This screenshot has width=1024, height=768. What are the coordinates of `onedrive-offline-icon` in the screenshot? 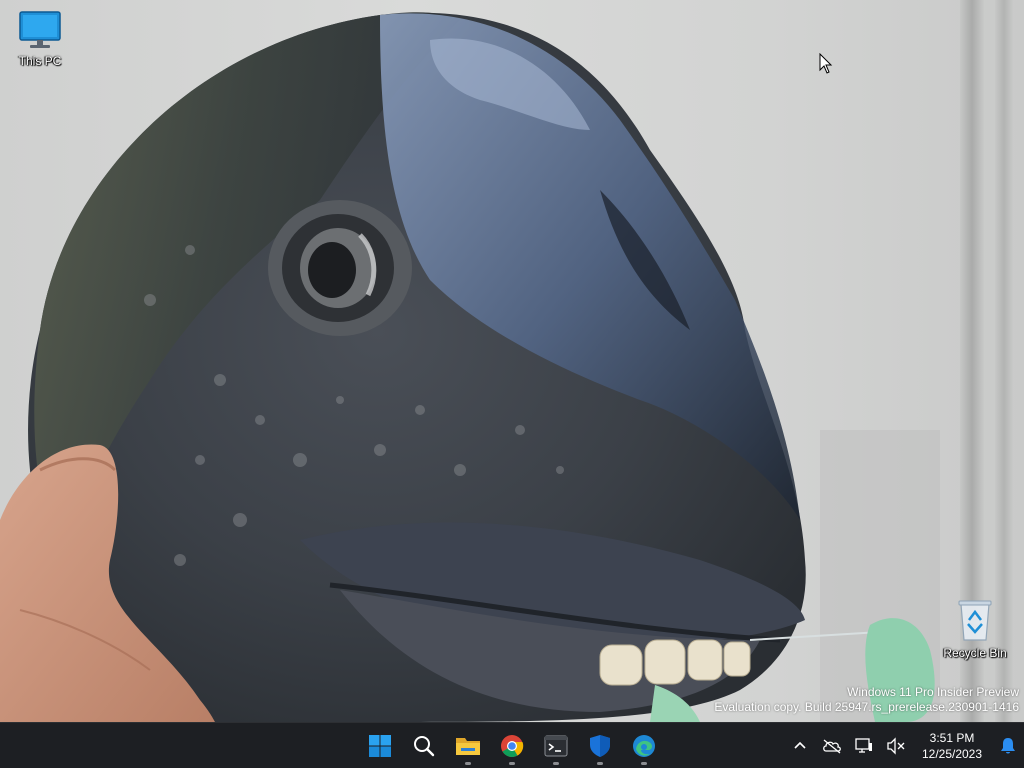 It's located at (832, 746).